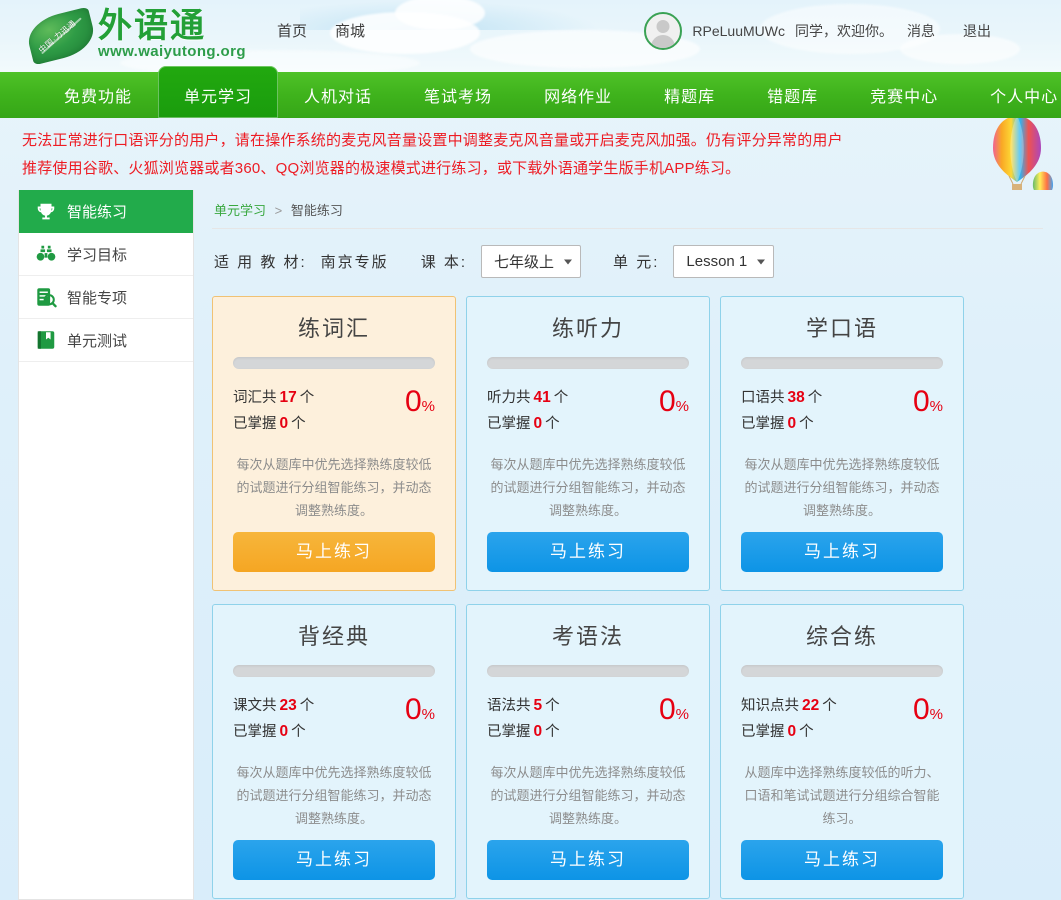 This screenshot has width=1061, height=900. Describe the element at coordinates (292, 30) in the screenshot. I see `top-link-home: 首页` at that location.